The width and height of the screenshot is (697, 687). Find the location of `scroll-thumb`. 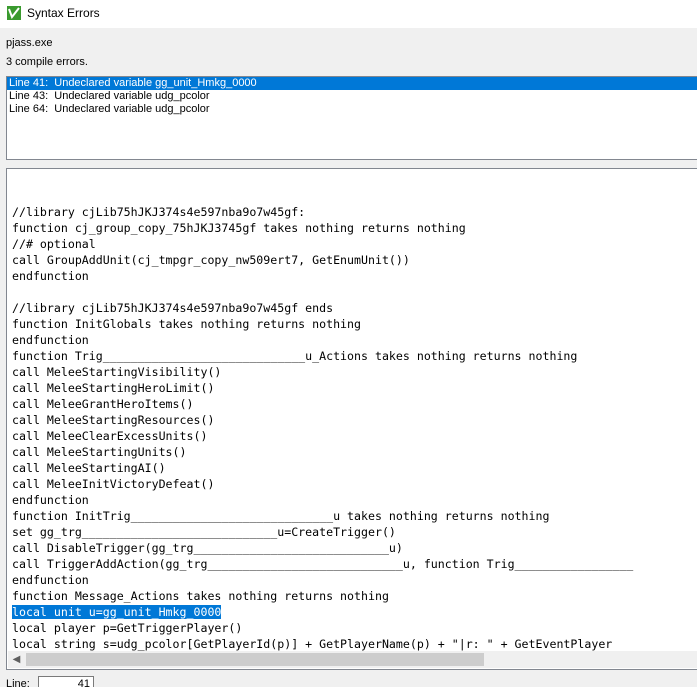

scroll-thumb is located at coordinates (255, 659).